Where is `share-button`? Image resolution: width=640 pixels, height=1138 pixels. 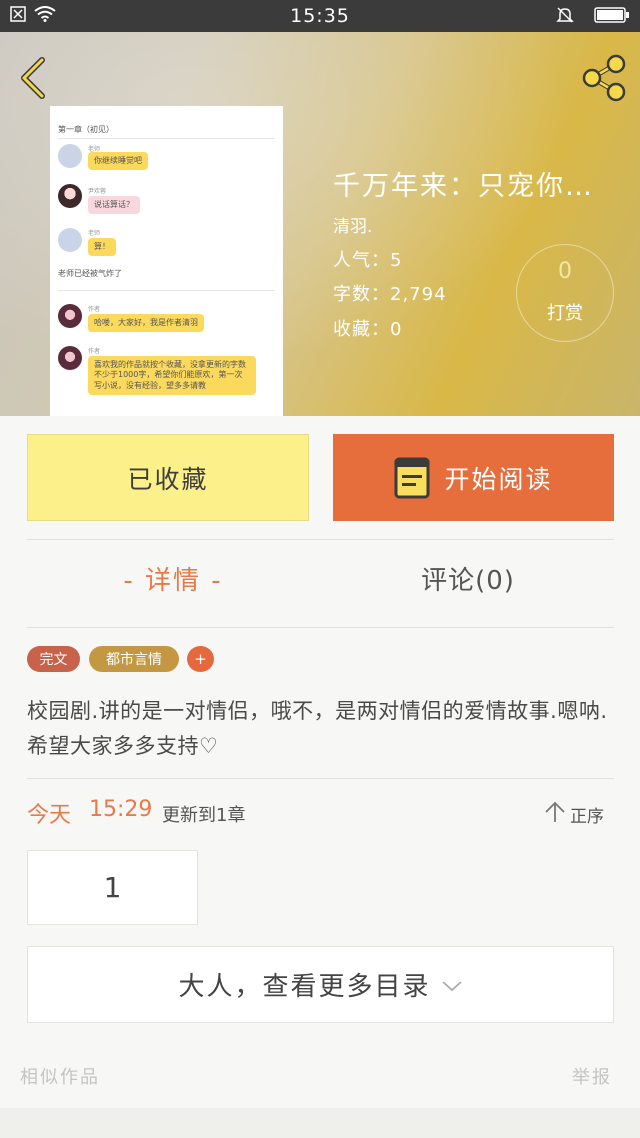
share-button is located at coordinates (604, 78).